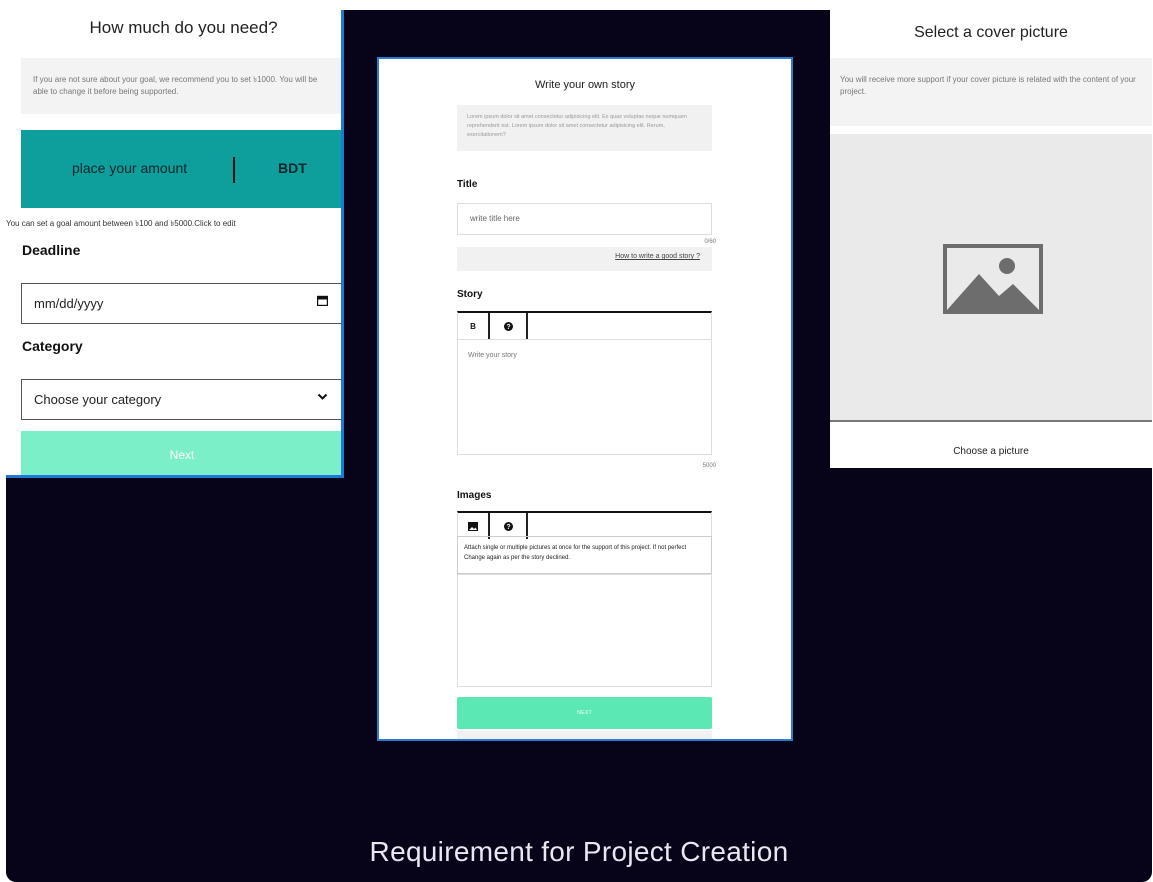  What do you see at coordinates (51, 250) in the screenshot?
I see `deadline-label: Deadline` at bounding box center [51, 250].